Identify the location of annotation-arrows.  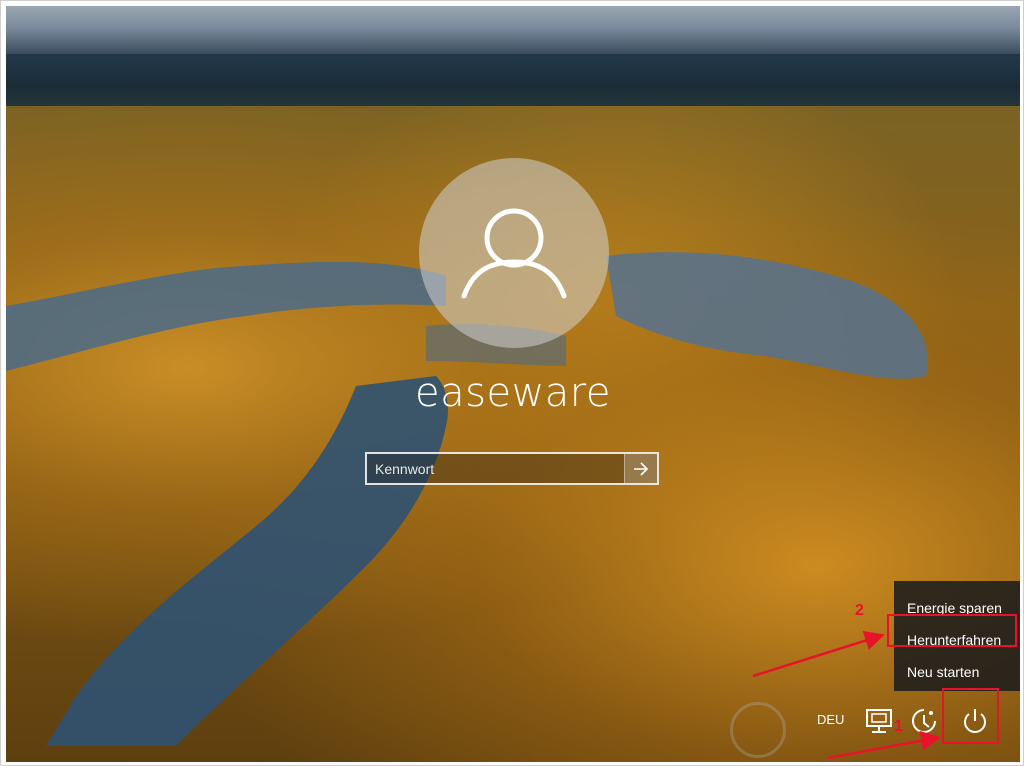
(846, 695).